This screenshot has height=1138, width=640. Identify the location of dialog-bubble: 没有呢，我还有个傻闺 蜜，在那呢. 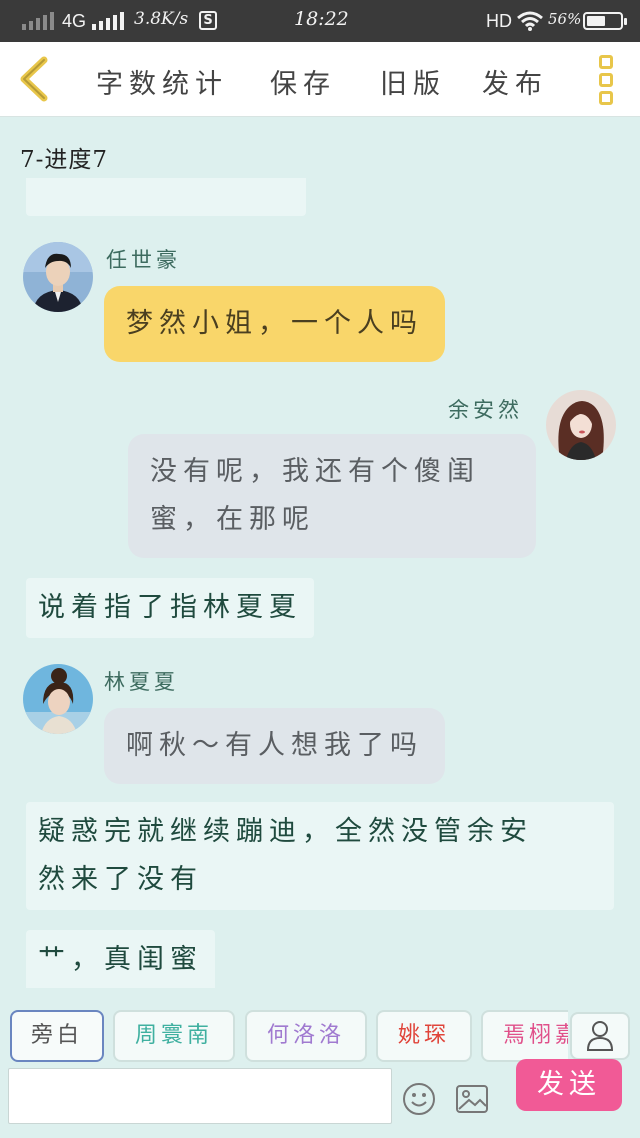
(332, 496).